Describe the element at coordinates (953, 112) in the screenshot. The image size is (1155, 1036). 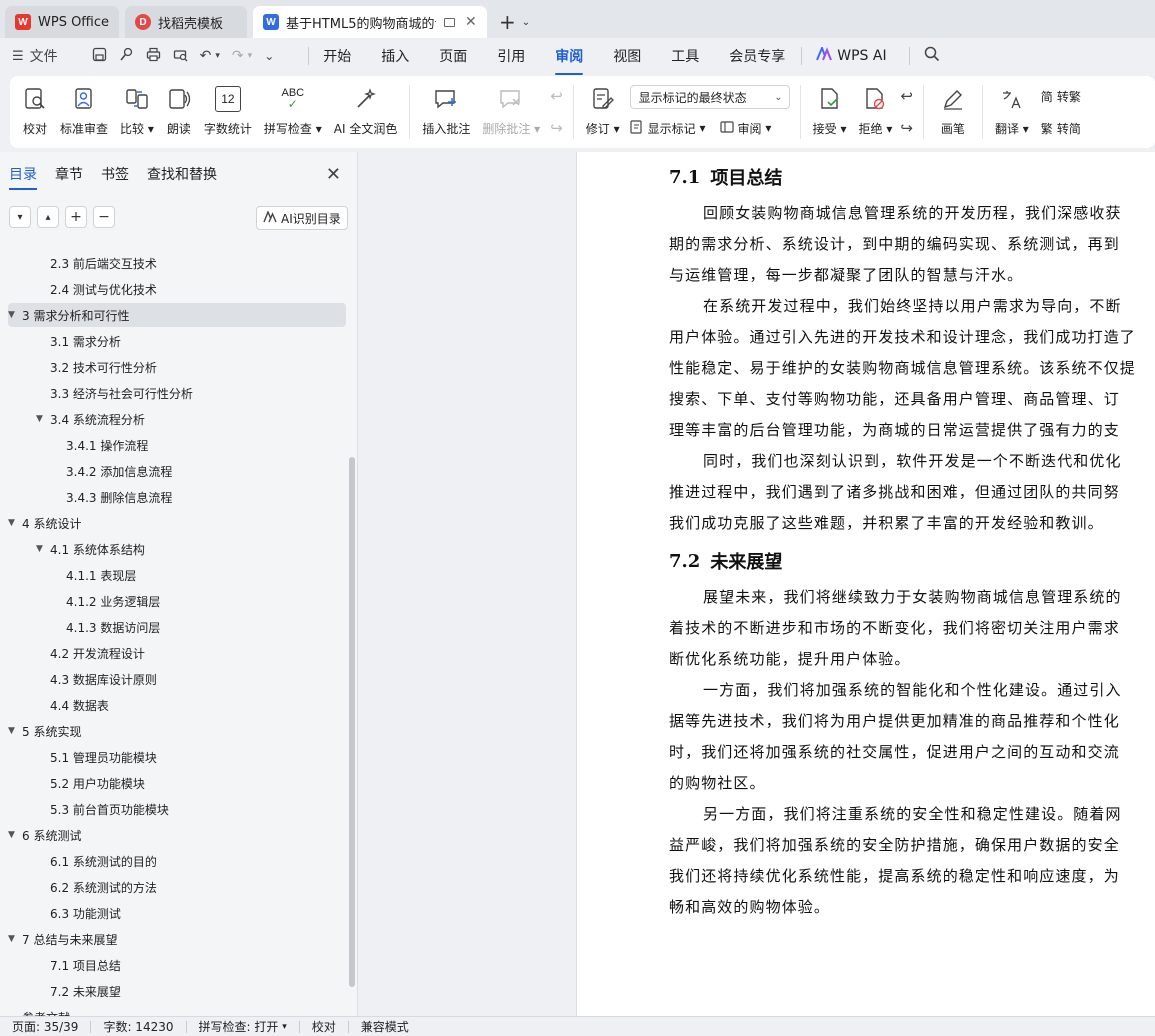
I see `pen-button: 画笔` at that location.